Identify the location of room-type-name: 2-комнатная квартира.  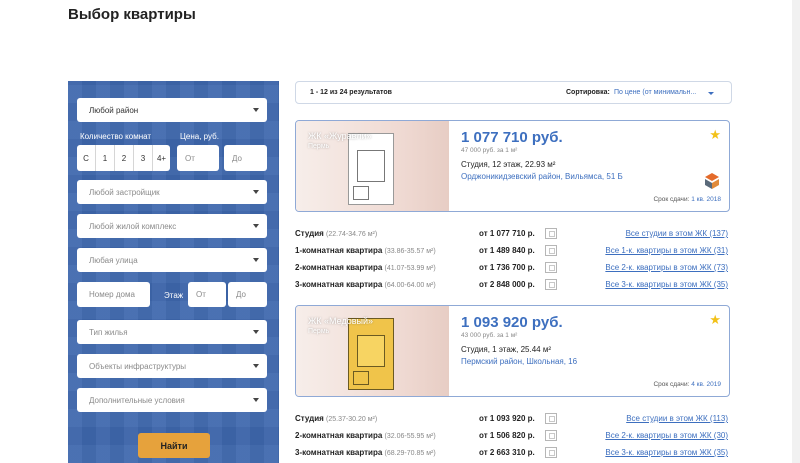
(339, 267).